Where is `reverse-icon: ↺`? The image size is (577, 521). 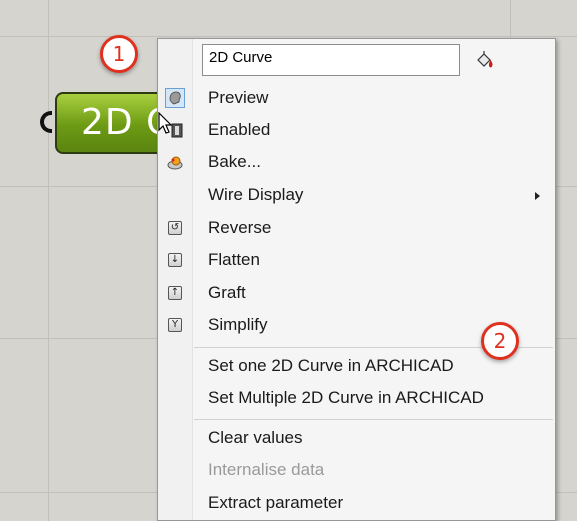 reverse-icon: ↺ is located at coordinates (175, 228).